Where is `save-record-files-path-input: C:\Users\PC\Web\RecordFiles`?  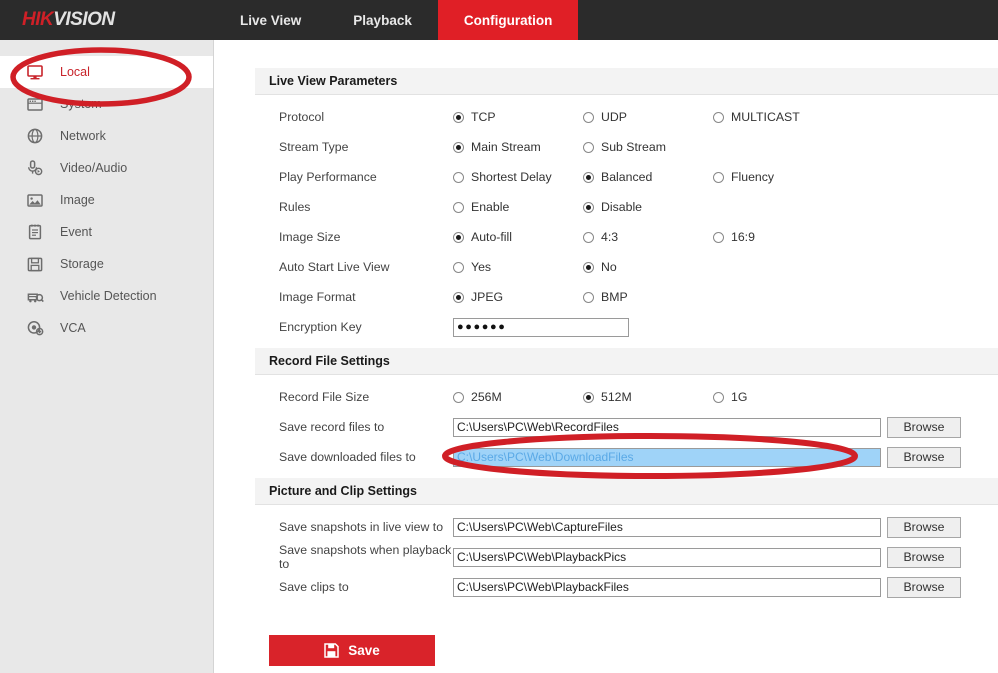 save-record-files-path-input: C:\Users\PC\Web\RecordFiles is located at coordinates (667, 427).